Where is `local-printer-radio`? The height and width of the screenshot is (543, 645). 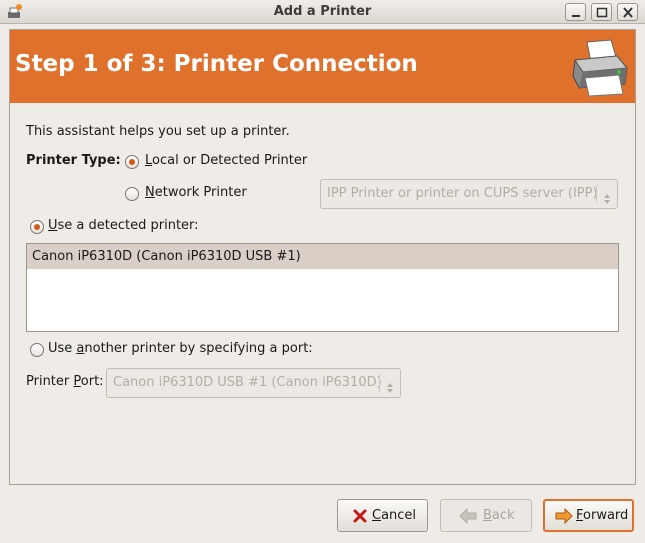
local-printer-radio is located at coordinates (132, 162).